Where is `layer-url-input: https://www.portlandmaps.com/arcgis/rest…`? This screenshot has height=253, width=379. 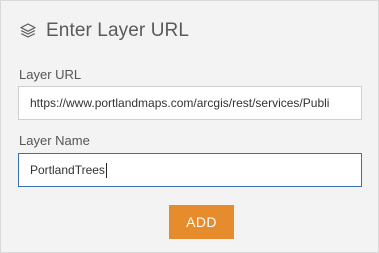
layer-url-input: https://www.portlandmaps.com/arcgis/rest… is located at coordinates (190, 103).